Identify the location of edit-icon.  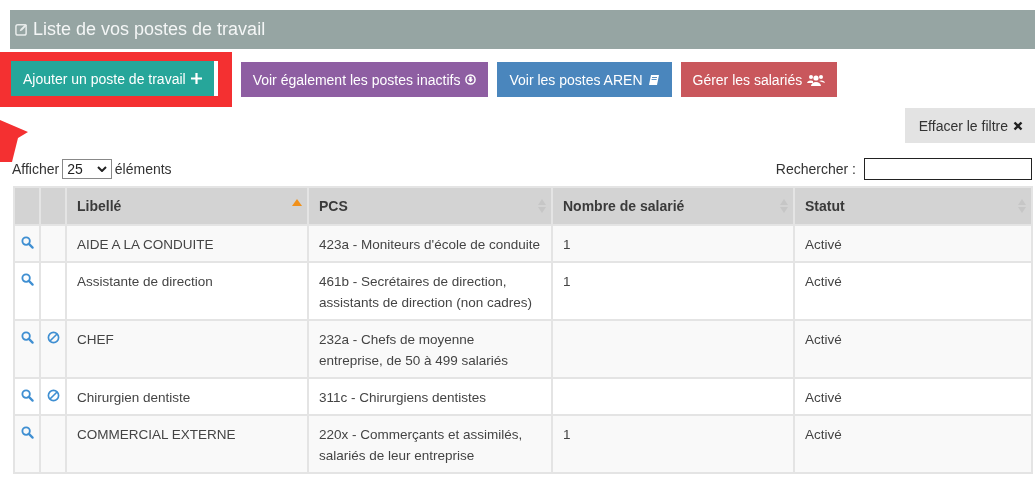
(21, 29).